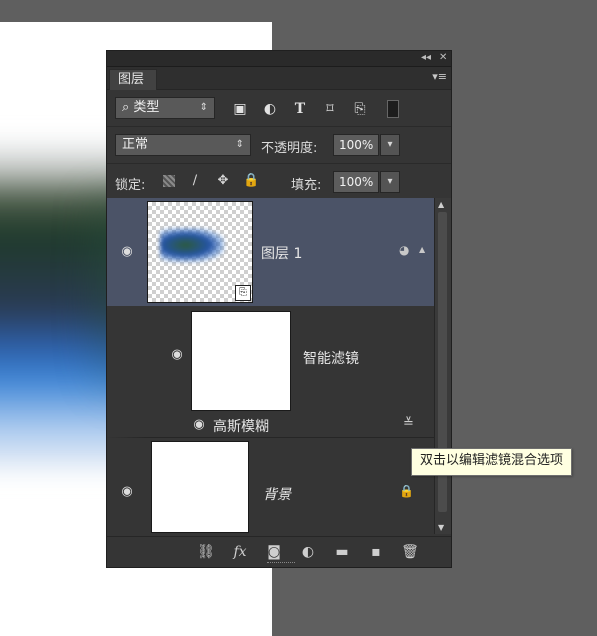 The width and height of the screenshot is (597, 636). Describe the element at coordinates (422, 249) in the screenshot. I see `expand-triangle-icon: ▲` at that location.